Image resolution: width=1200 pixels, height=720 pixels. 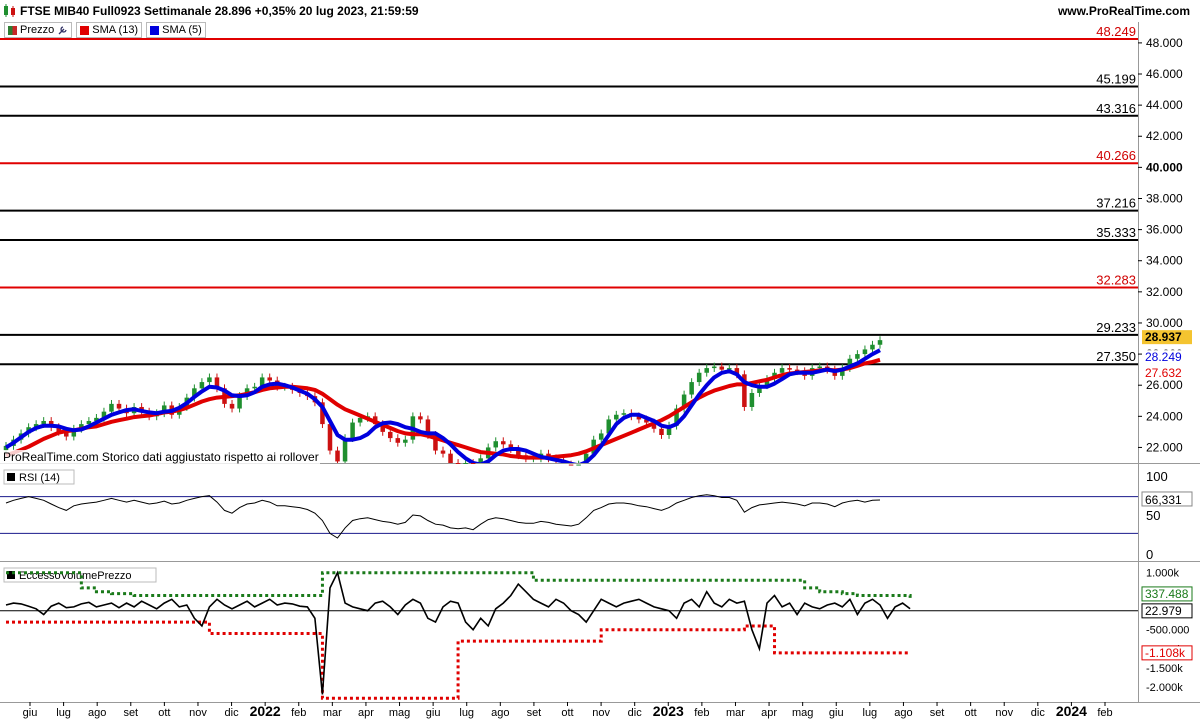 What do you see at coordinates (443, 516) in the screenshot?
I see `rsi-line` at bounding box center [443, 516].